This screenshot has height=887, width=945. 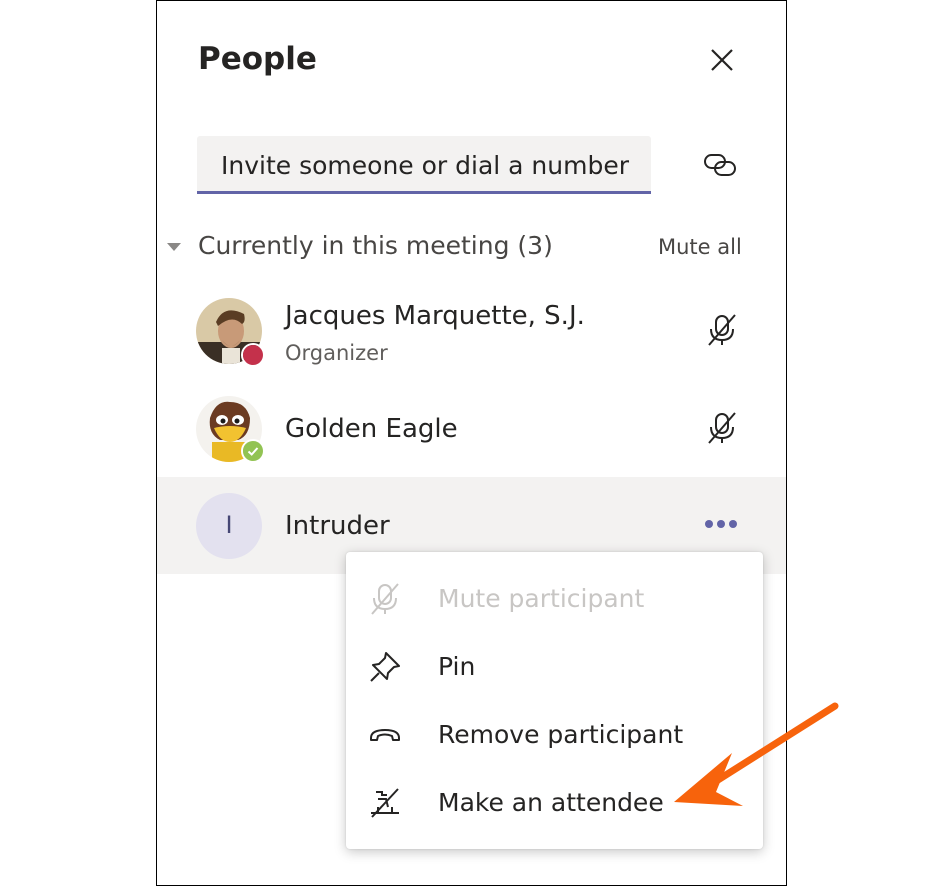 What do you see at coordinates (541, 598) in the screenshot?
I see `menu-item-label: Mute participant` at bounding box center [541, 598].